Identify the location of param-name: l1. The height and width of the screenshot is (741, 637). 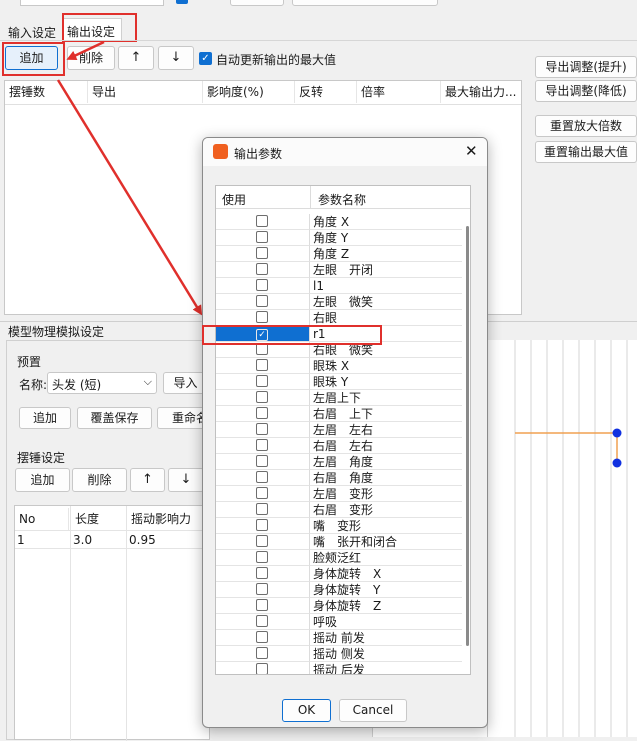
(386, 286).